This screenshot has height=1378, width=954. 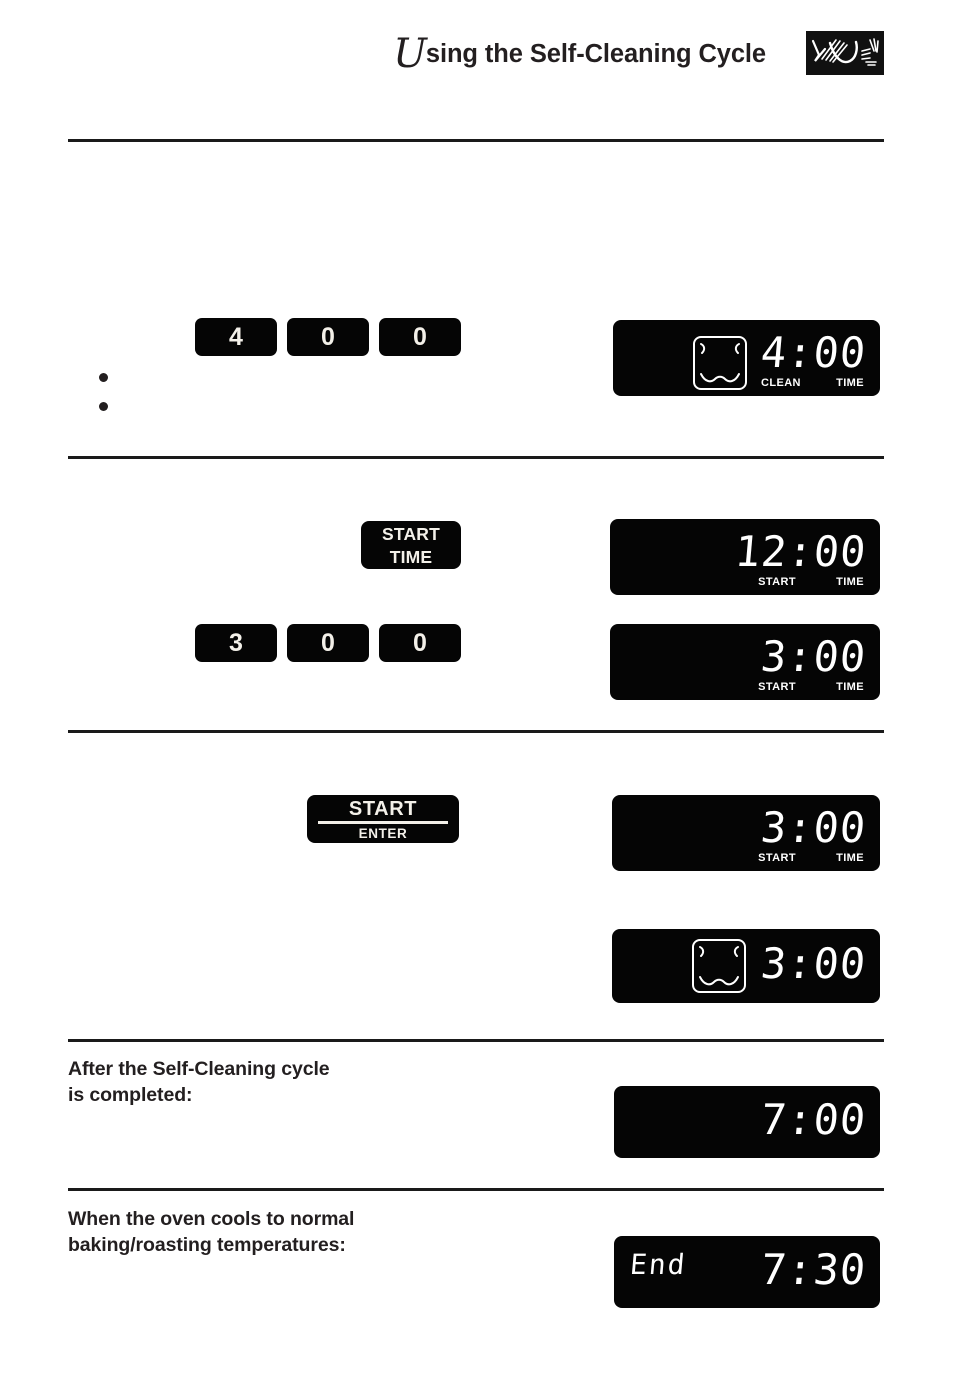 I want to click on keypad-key-0-a: 0, so click(x=328, y=337).